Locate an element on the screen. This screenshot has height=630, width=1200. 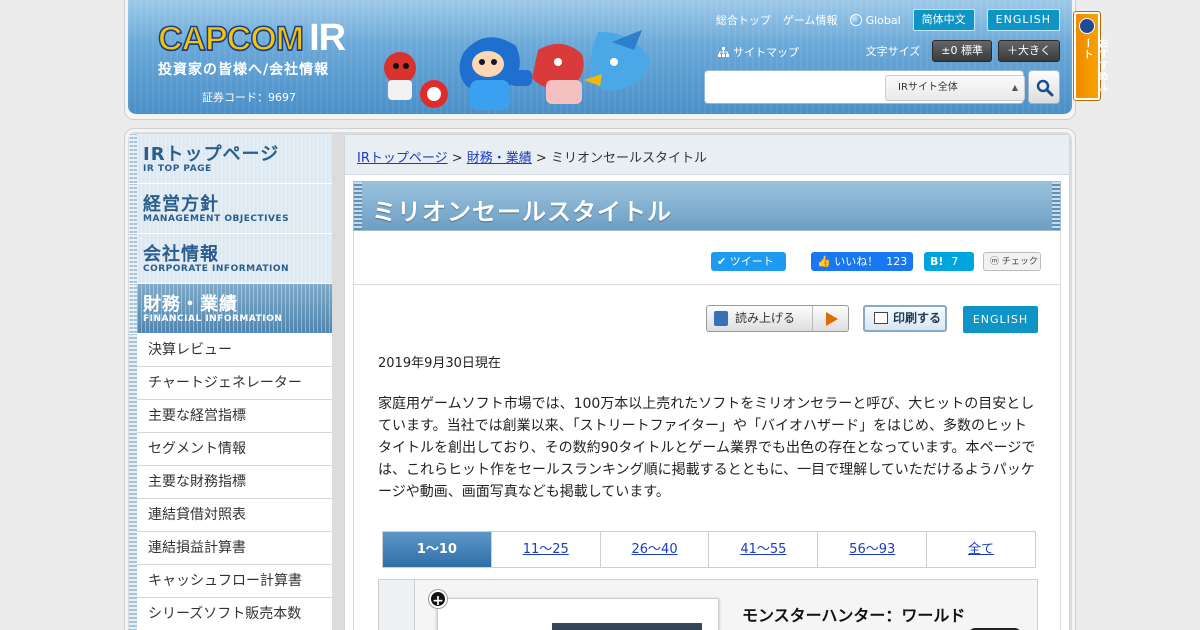
search-button is located at coordinates (1044, 87).